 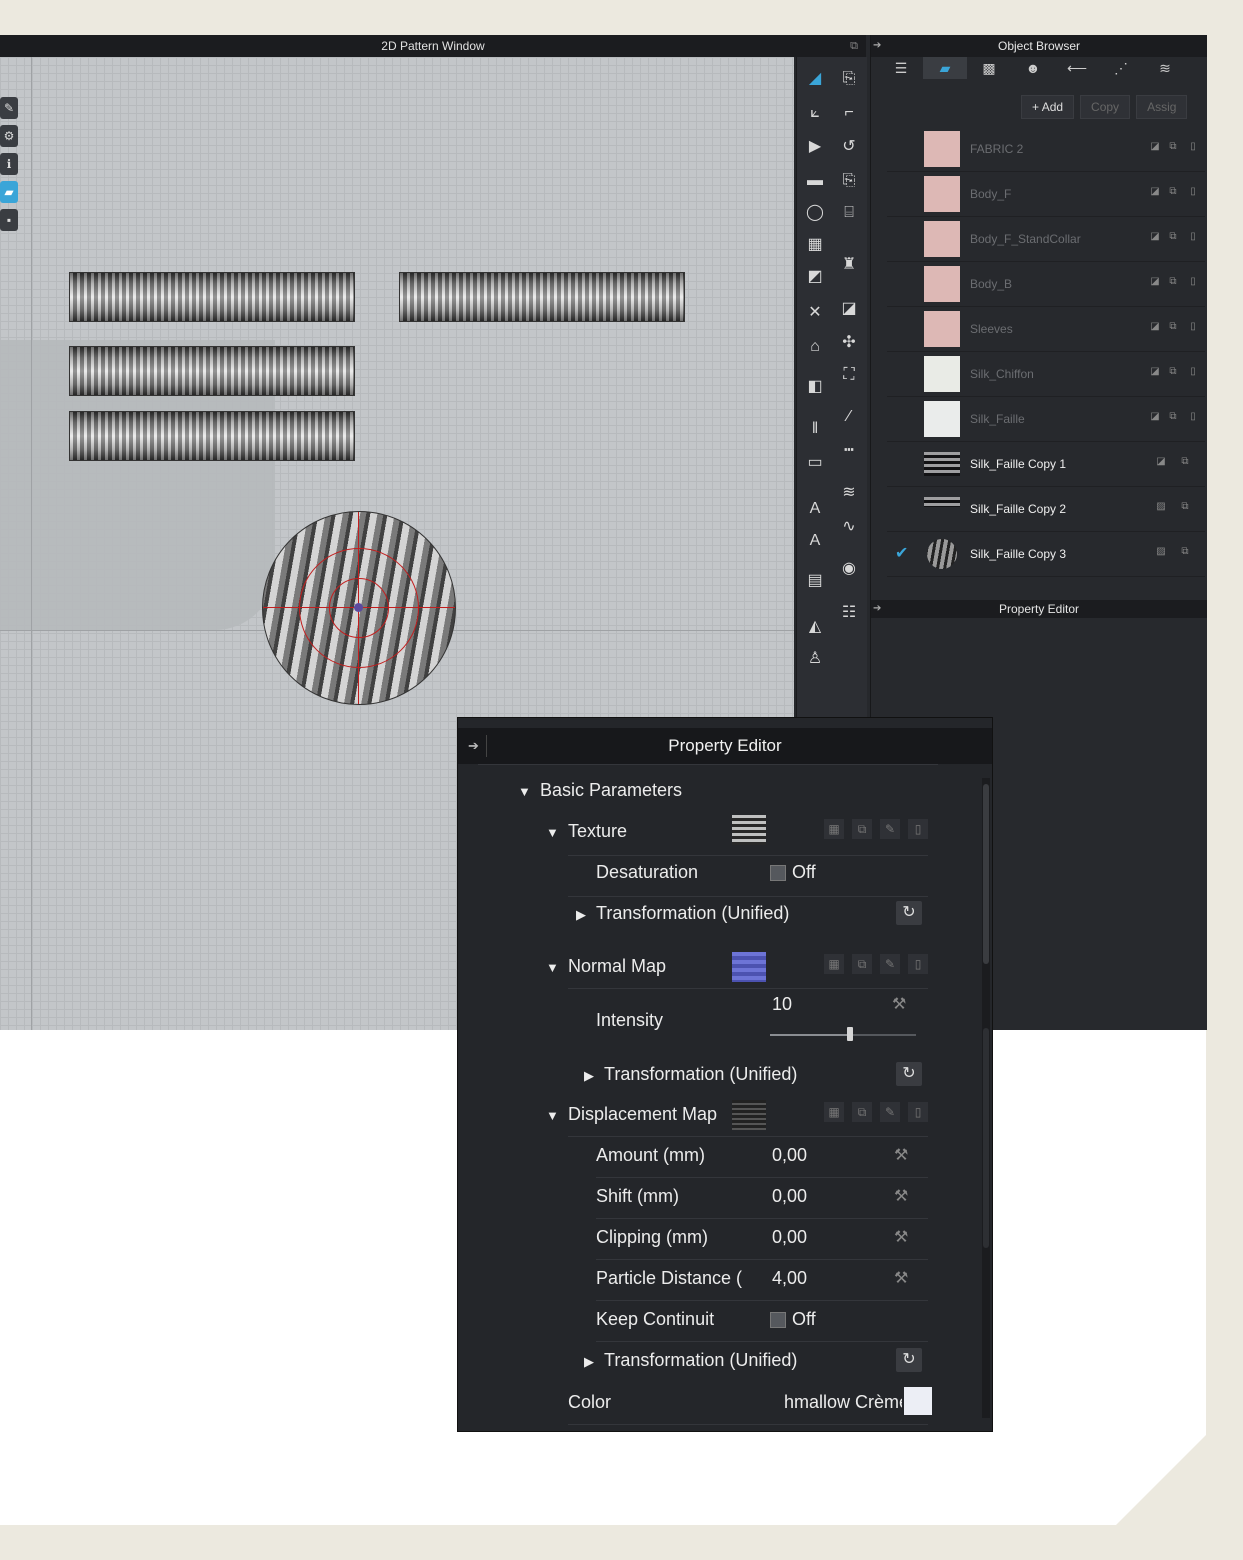 I want to click on info-tool-icon: ℹ, so click(x=9, y=164).